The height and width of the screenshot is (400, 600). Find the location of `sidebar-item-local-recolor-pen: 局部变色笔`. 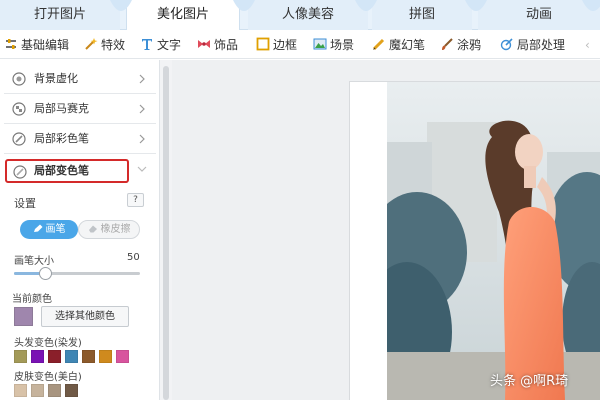

sidebar-item-local-recolor-pen: 局部变色笔 is located at coordinates (67, 171).